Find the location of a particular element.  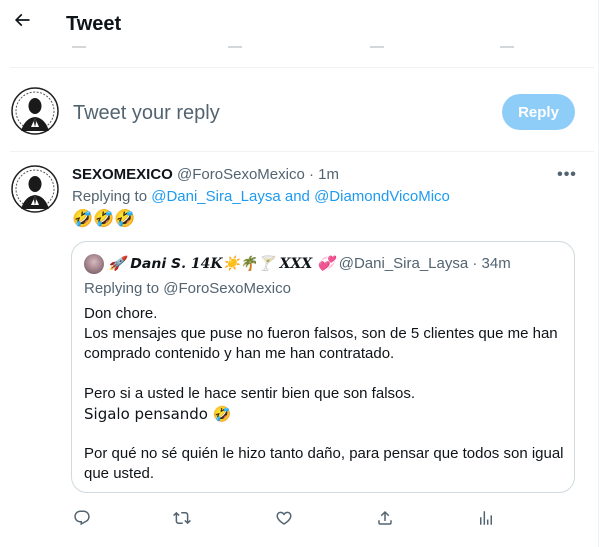

avatar is located at coordinates (35, 111).